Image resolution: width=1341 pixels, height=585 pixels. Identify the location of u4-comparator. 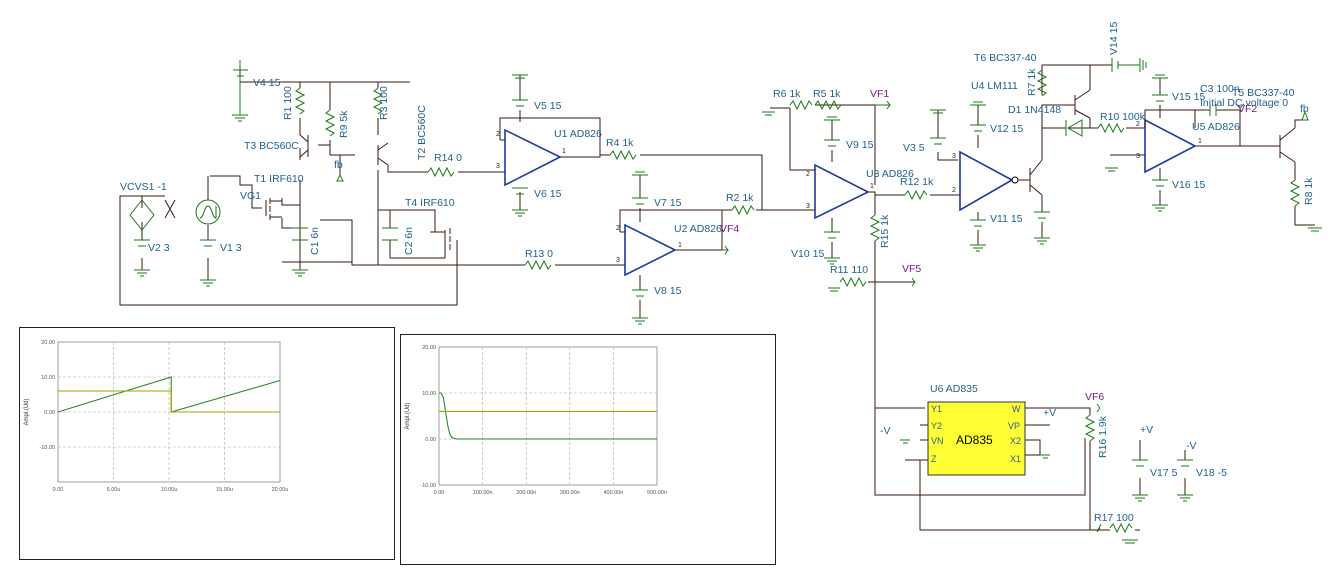
(986, 181).